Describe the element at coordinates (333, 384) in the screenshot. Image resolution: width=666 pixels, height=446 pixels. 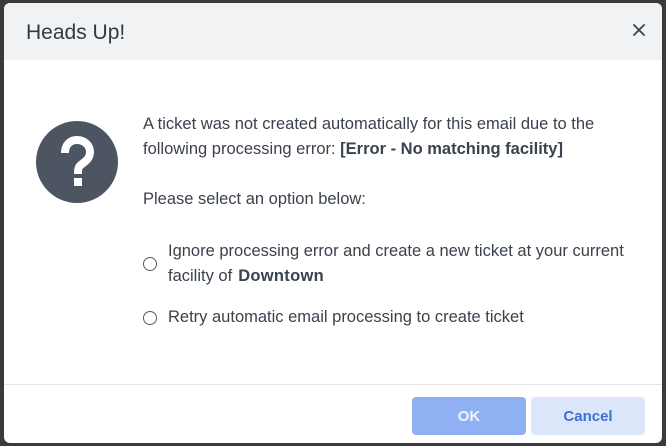
I see `footer-divider` at that location.